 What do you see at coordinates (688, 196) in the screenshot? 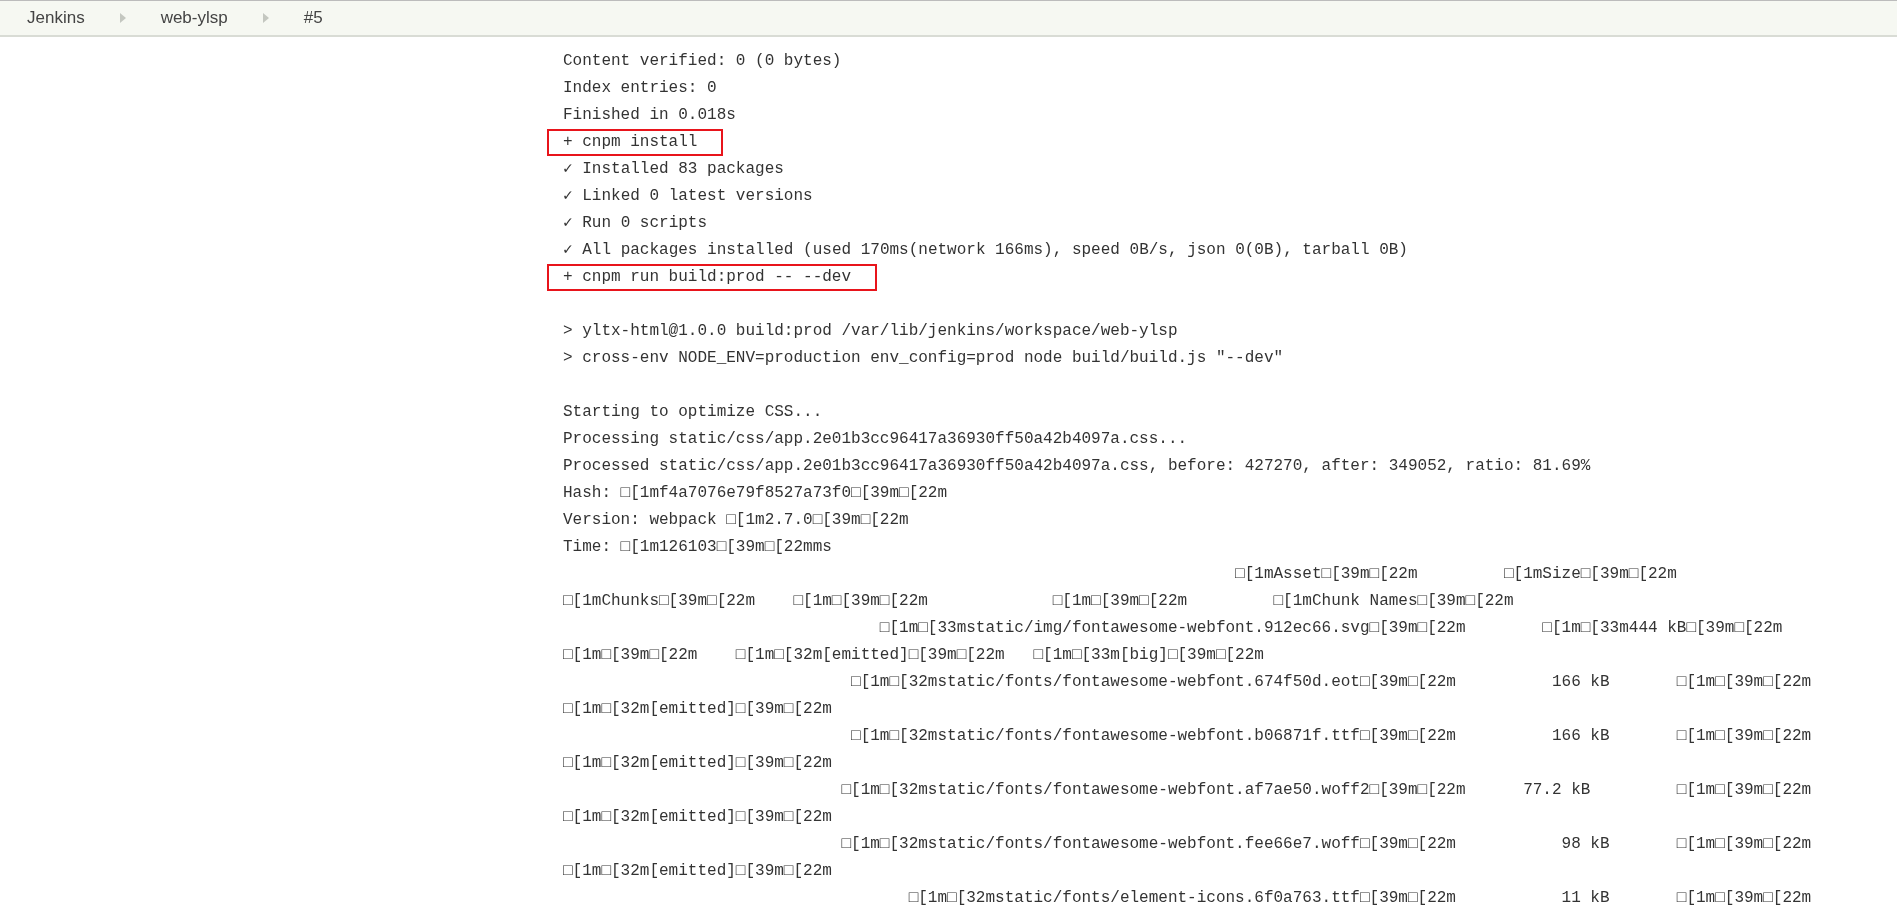
I see `console-line: ✓ Linked 0 latest versions` at bounding box center [688, 196].